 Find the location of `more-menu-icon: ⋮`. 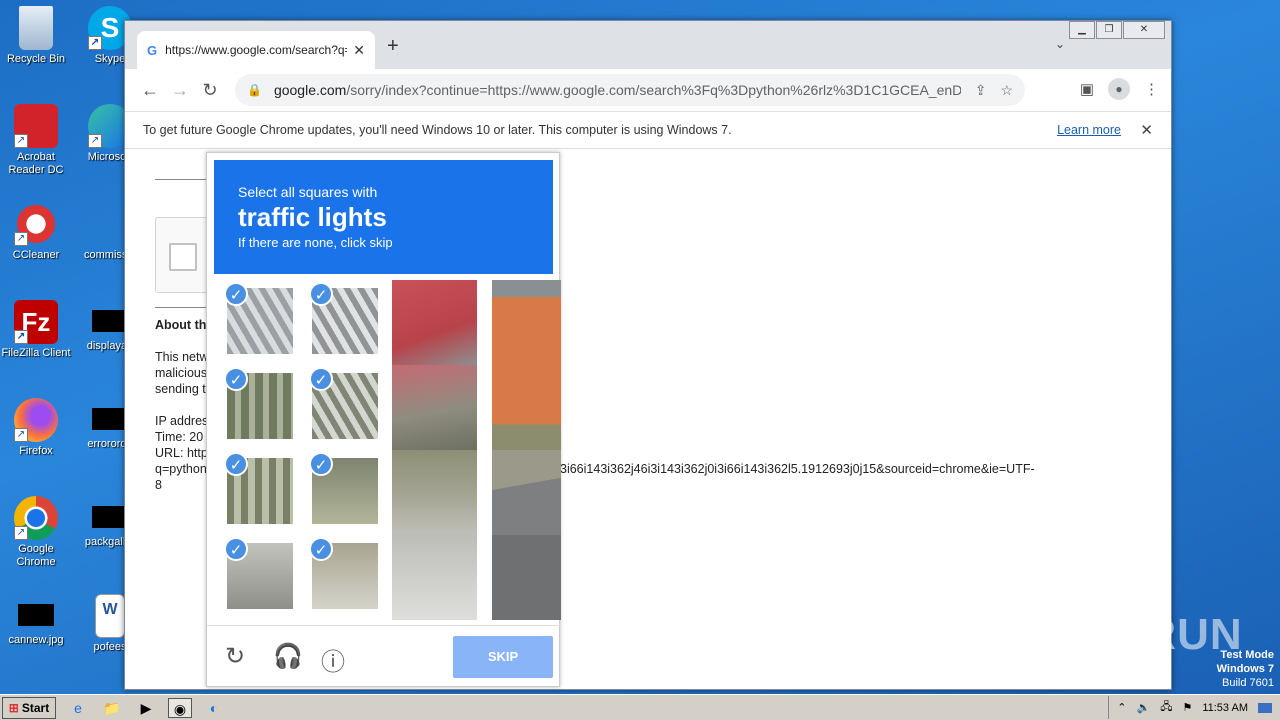

more-menu-icon: ⋮ is located at coordinates (1151, 89).